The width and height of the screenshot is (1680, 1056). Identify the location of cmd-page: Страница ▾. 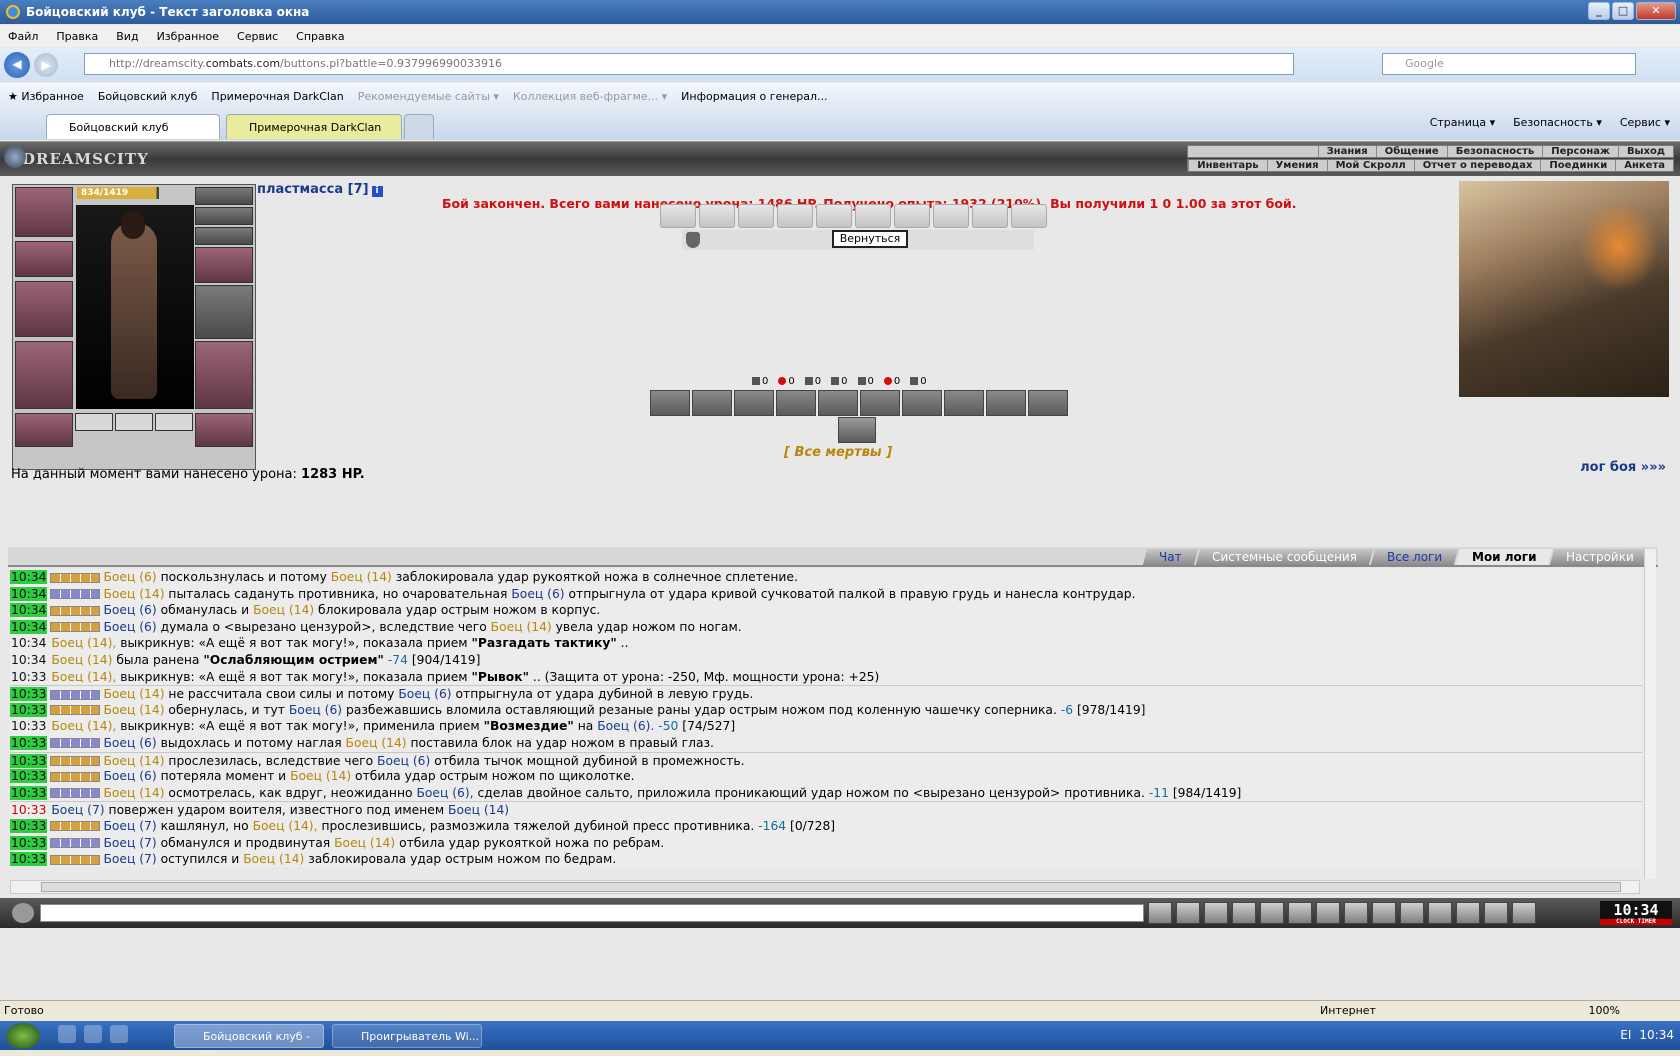
(1462, 122).